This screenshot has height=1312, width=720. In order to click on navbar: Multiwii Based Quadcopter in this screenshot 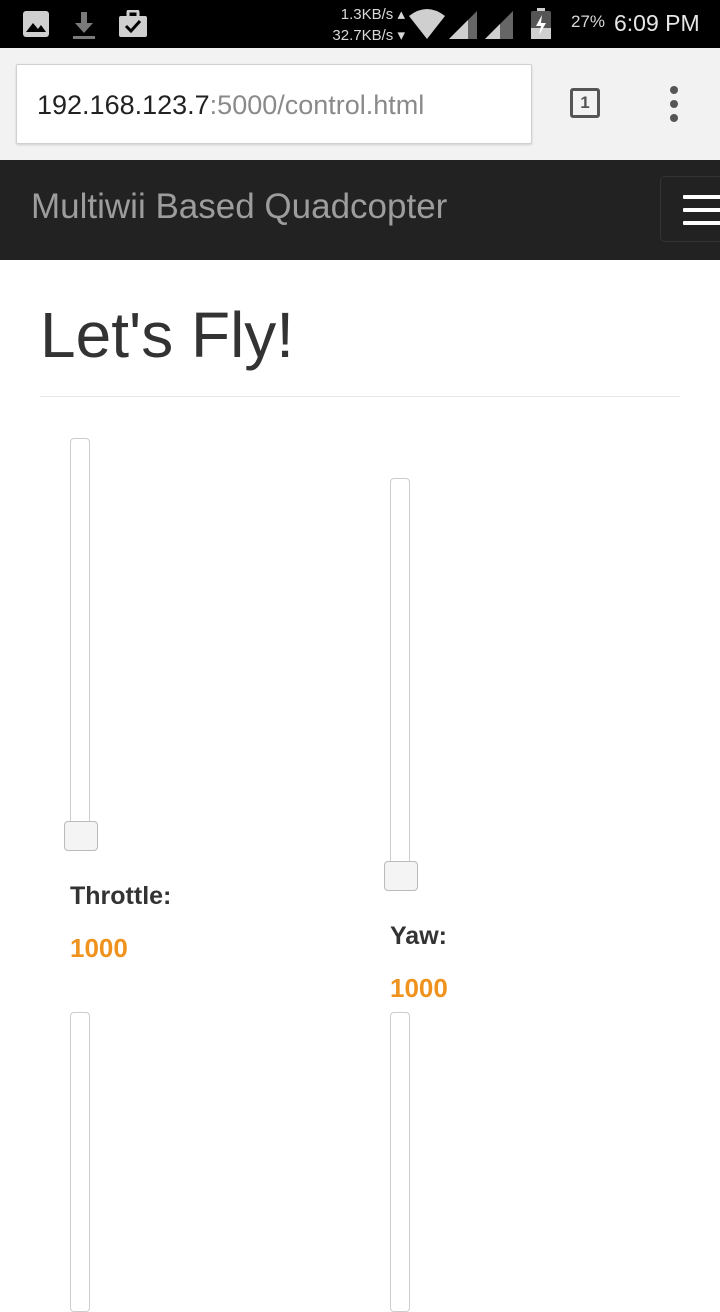, I will do `click(360, 210)`.